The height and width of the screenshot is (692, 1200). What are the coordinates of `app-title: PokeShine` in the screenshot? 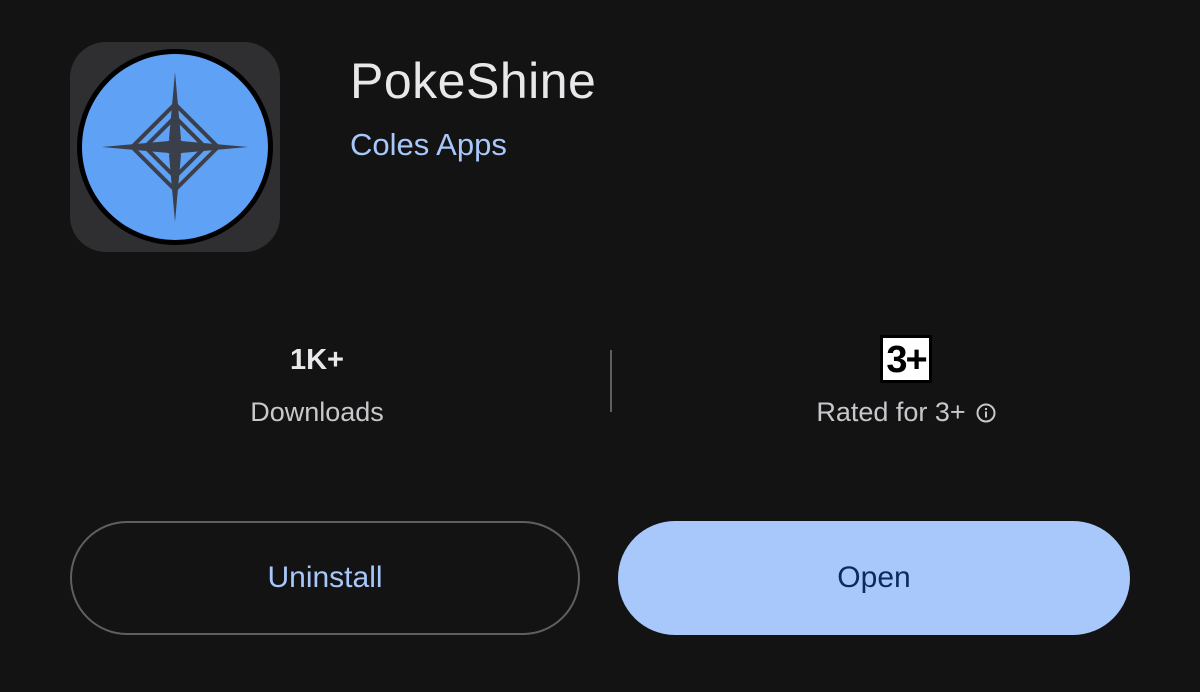 It's located at (473, 81).